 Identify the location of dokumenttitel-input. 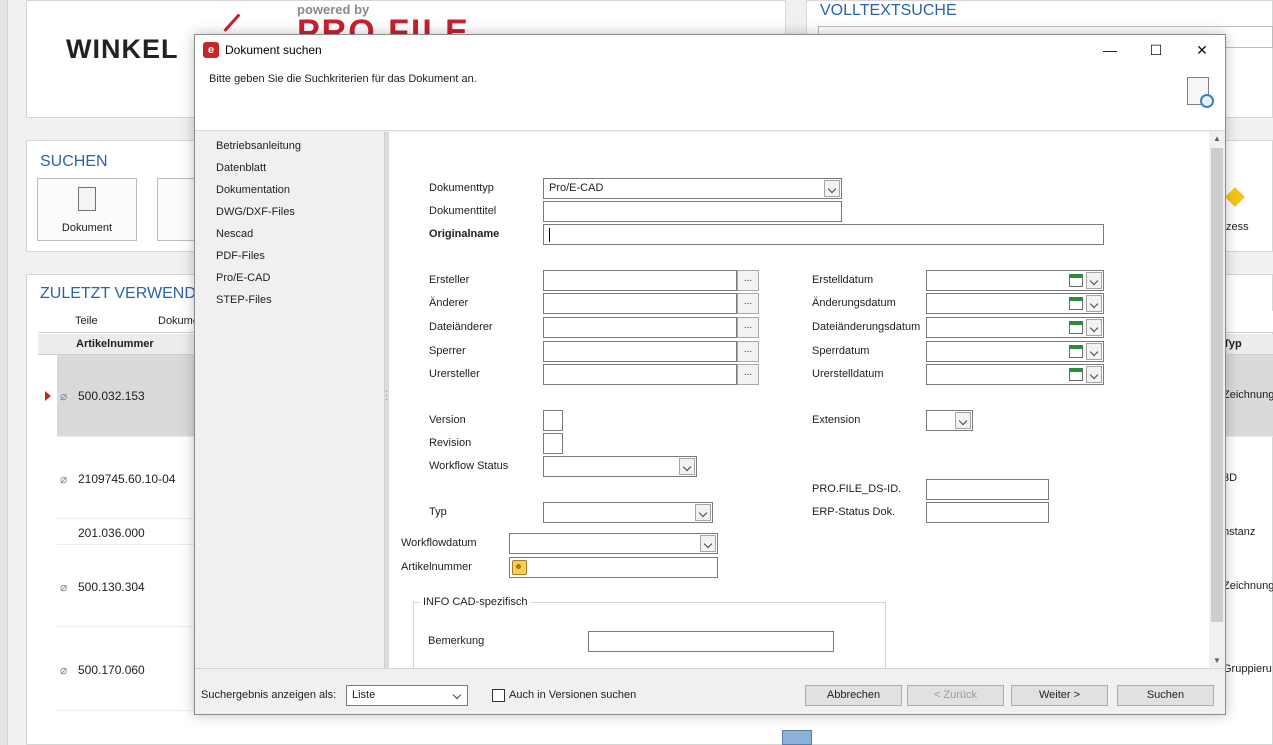
(692, 211).